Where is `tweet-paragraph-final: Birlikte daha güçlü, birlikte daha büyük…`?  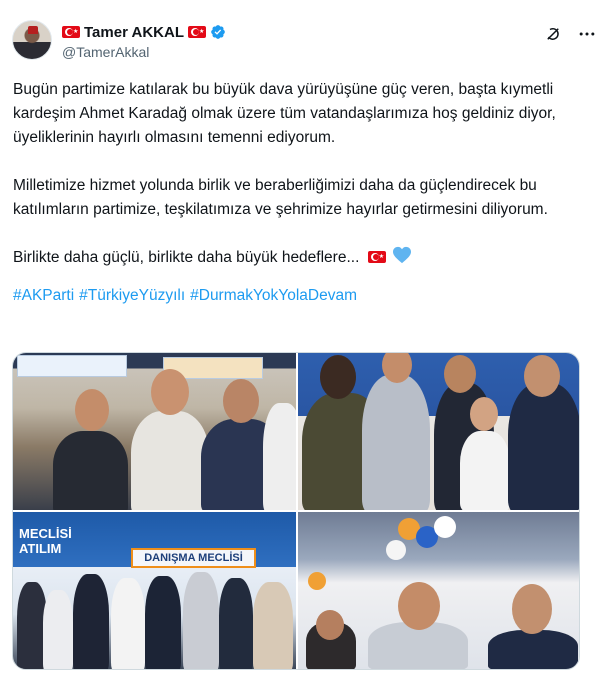
tweet-paragraph-final: Birlikte daha güçlü, birlikte daha büyük… is located at coordinates (303, 258).